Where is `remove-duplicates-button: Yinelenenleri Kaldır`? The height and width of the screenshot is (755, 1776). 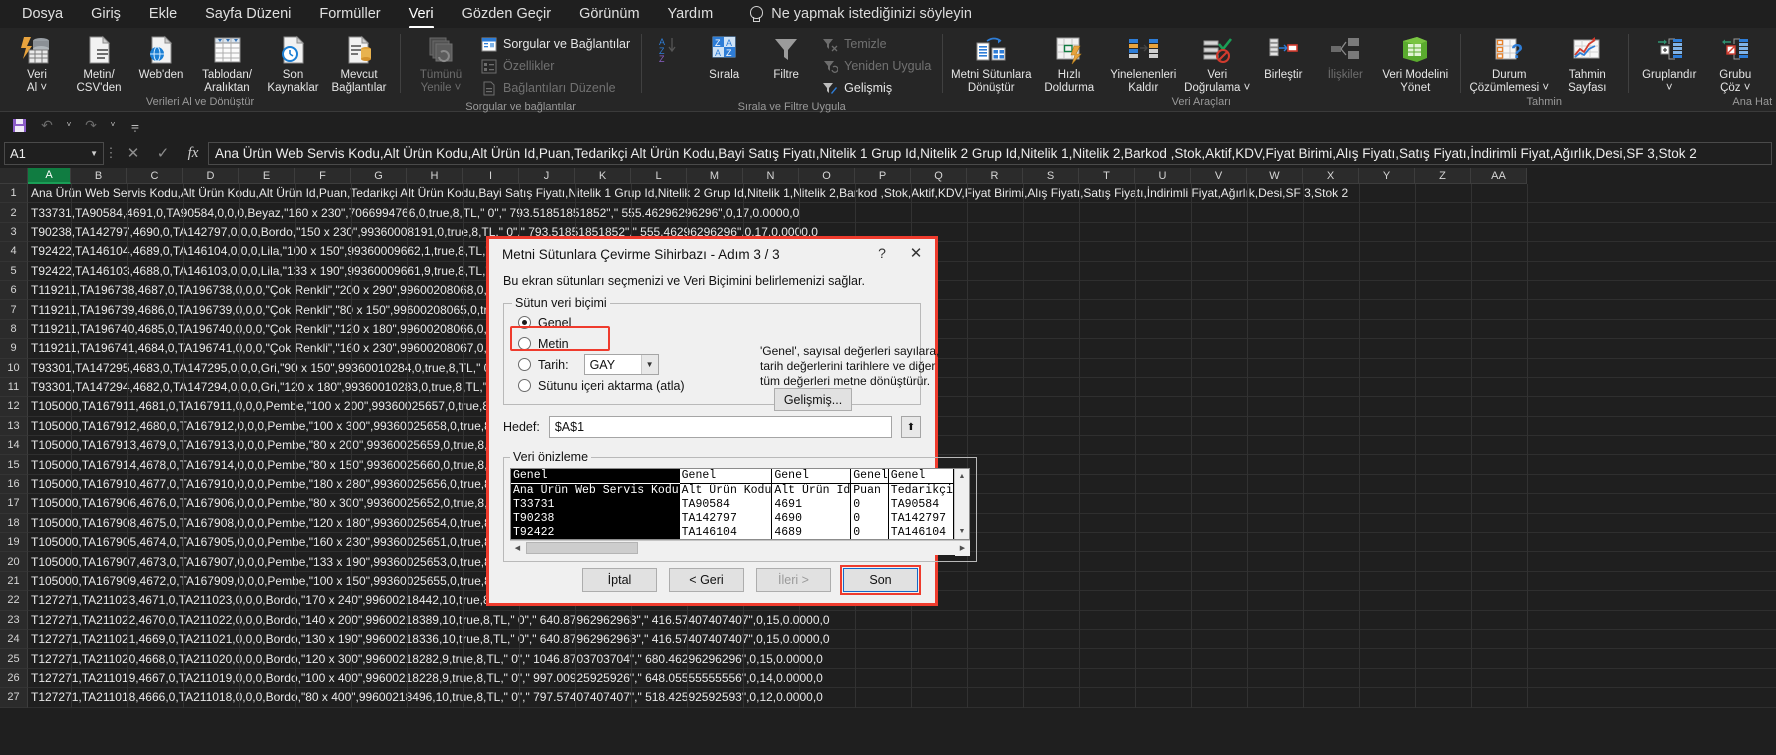 remove-duplicates-button: Yinelenenleri Kaldır is located at coordinates (1143, 62).